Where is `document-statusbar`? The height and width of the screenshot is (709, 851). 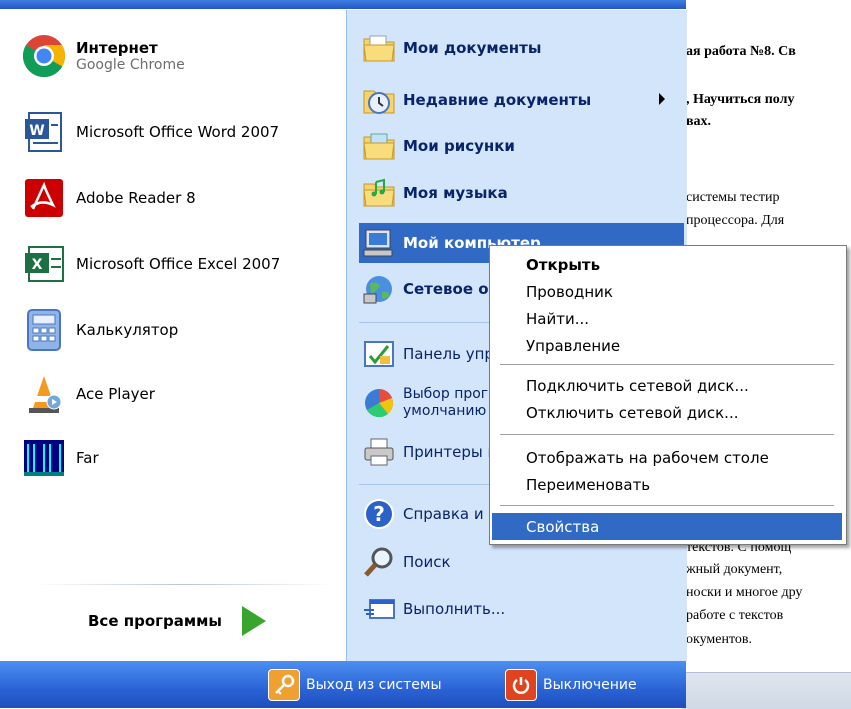
document-statusbar is located at coordinates (766, 690).